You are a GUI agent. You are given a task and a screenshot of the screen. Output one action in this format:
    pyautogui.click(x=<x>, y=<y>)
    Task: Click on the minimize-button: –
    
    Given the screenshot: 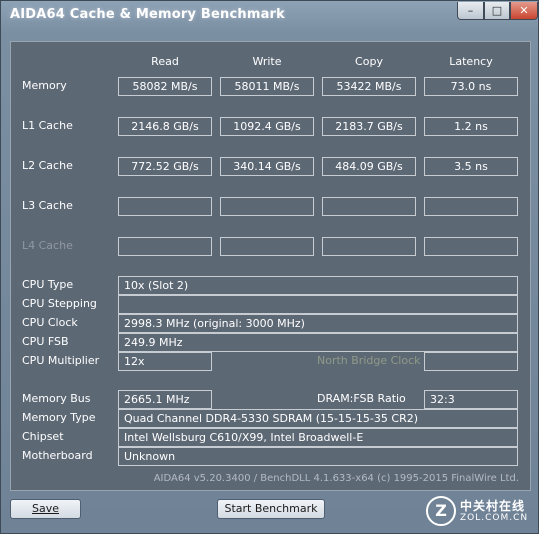 What is the action you would take?
    pyautogui.click(x=470, y=11)
    